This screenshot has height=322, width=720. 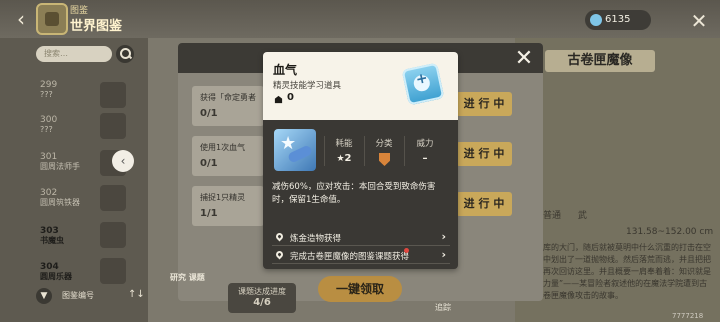 I want to click on task-text: 获得「命定勇者, so click(x=228, y=97).